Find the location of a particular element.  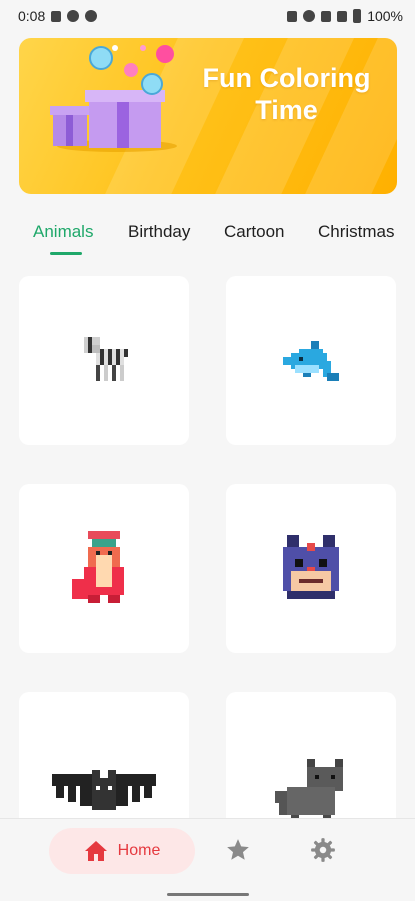

gallery-item-zebra is located at coordinates (104, 360).